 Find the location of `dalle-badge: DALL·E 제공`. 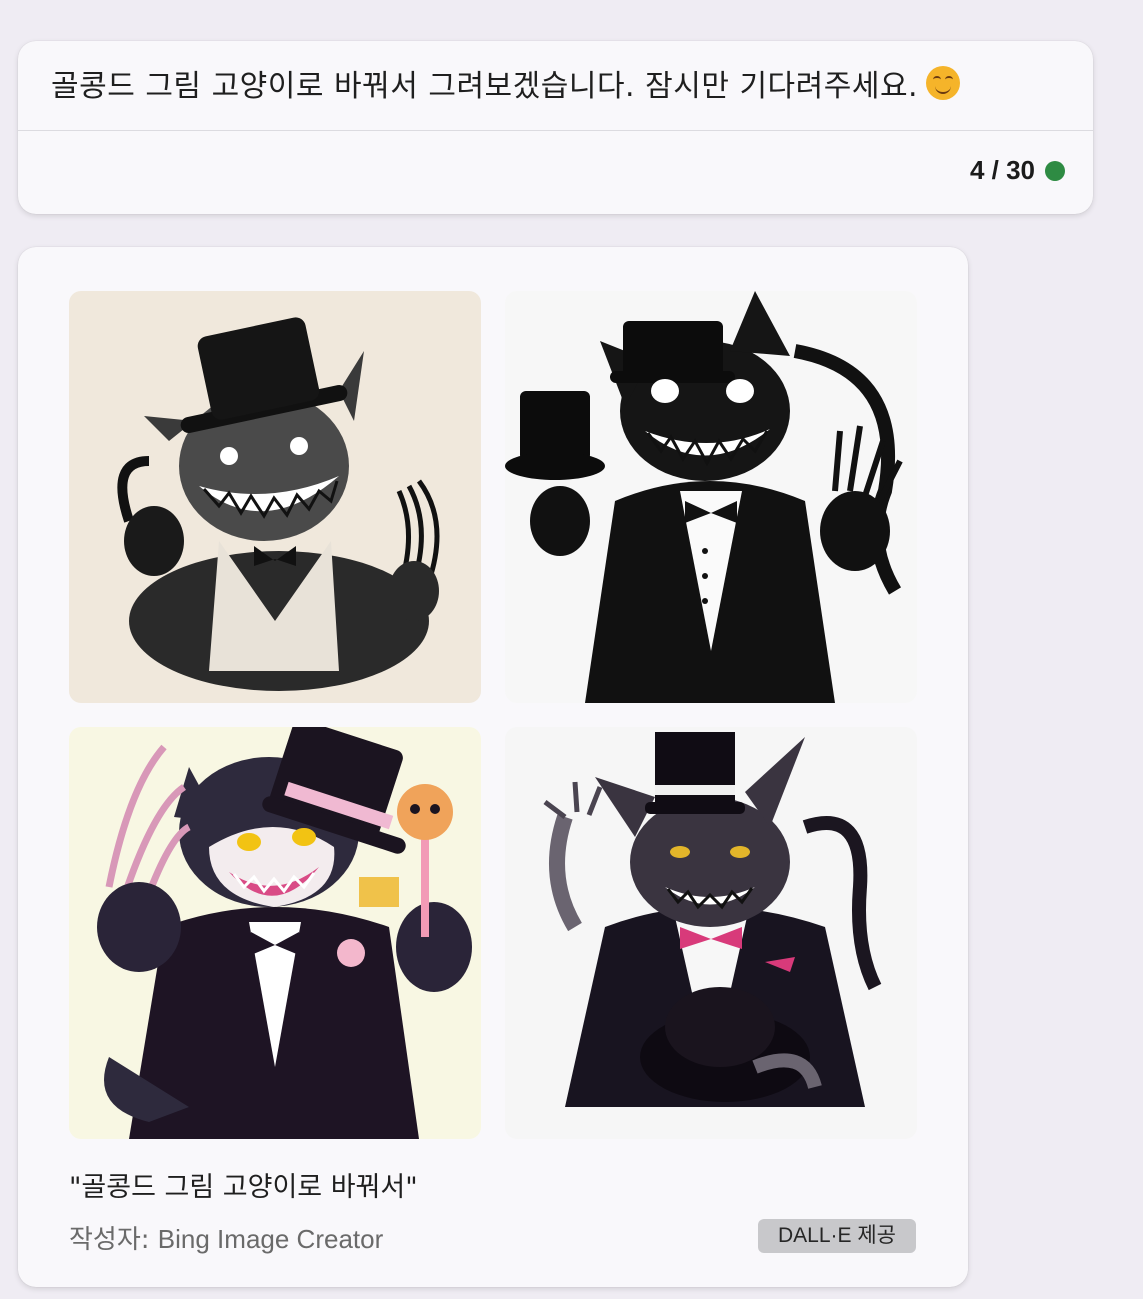

dalle-badge: DALL·E 제공 is located at coordinates (837, 1236).